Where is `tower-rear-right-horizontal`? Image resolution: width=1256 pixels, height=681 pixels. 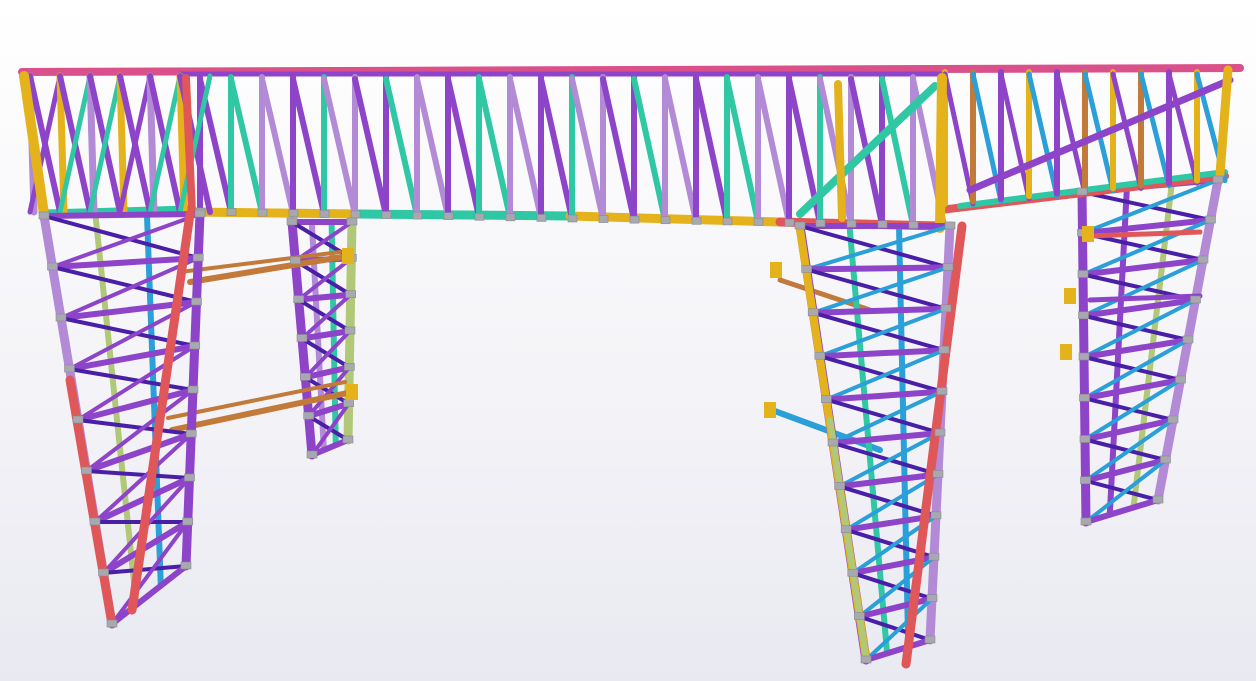
tower-rear-right-horizontal is located at coordinates (1122, 511).